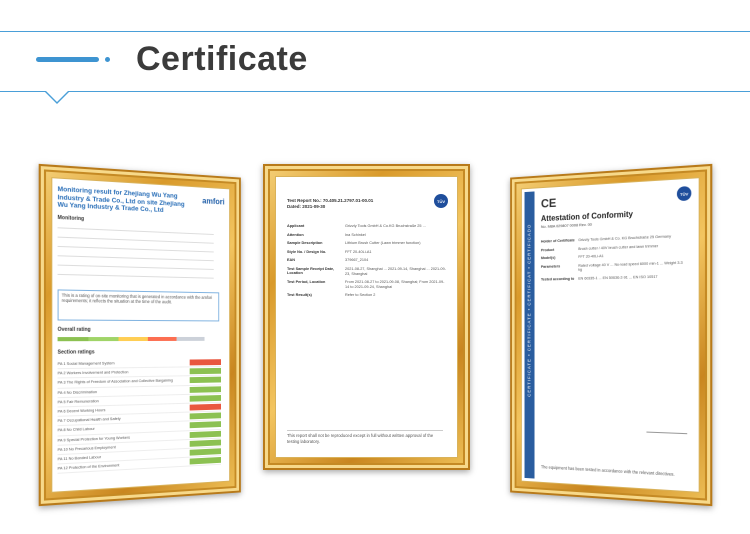 The image size is (750, 534). Describe the element at coordinates (135, 252) in the screenshot. I see `monitoring-details` at that location.